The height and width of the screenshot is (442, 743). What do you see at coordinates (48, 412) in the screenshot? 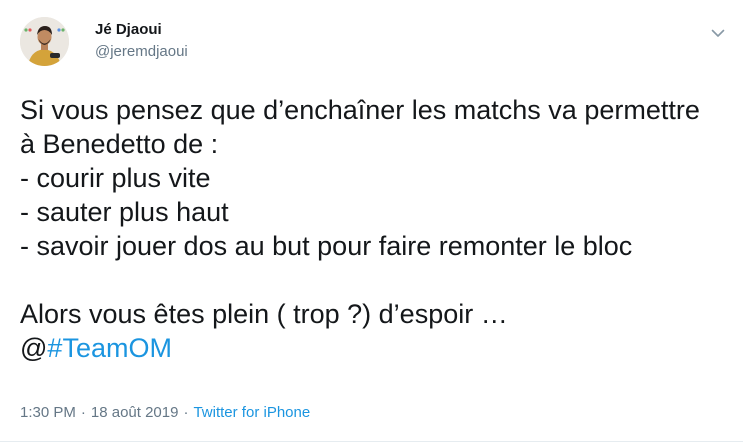
I see `tweet-time: 1:30 PM` at bounding box center [48, 412].